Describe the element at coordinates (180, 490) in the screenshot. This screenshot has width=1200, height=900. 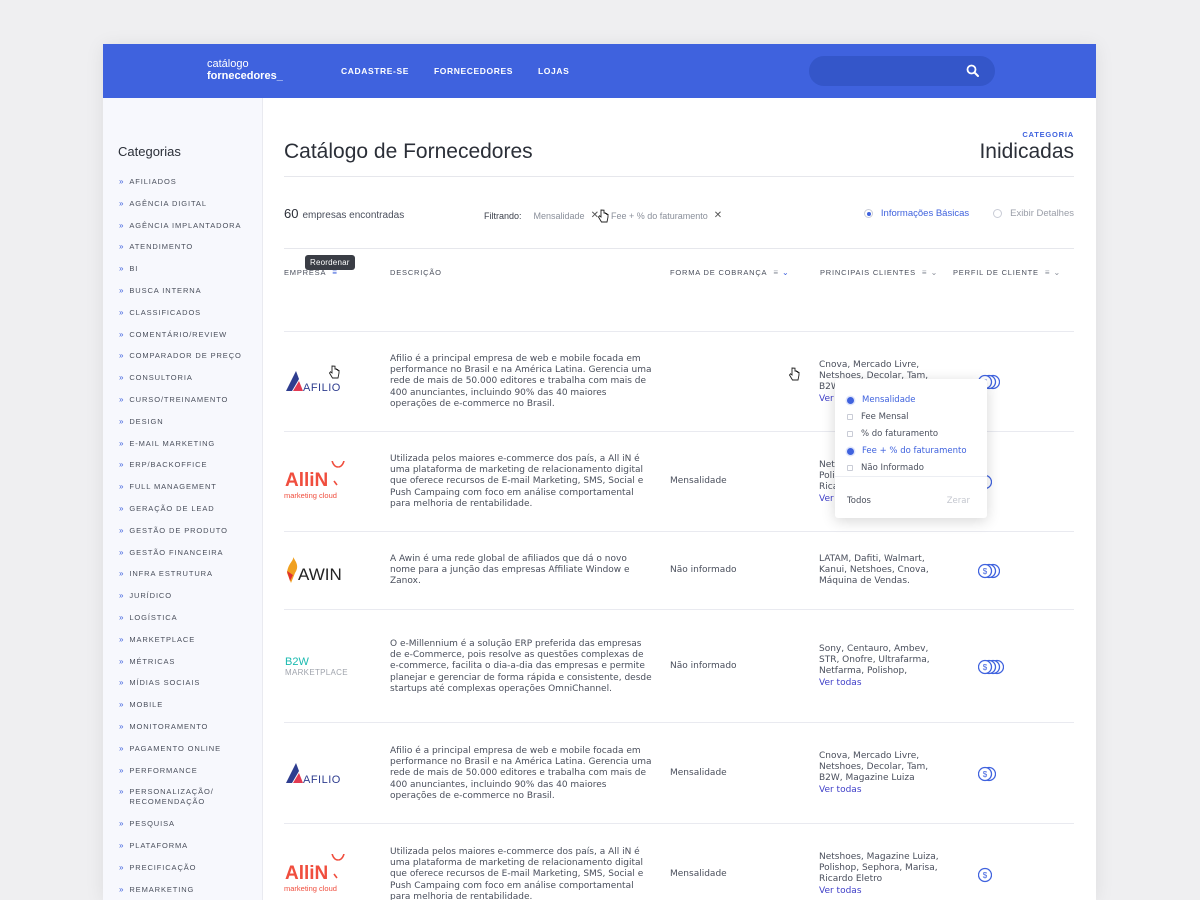
I see `sidebar-item: » FULL MANAGEMENT` at that location.